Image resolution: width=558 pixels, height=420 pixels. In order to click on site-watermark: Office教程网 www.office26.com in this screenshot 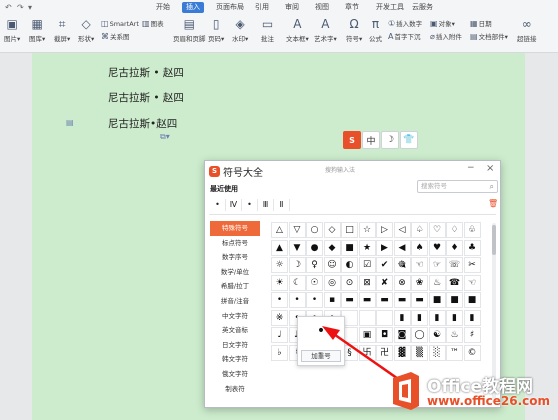, I will do `click(472, 394)`.